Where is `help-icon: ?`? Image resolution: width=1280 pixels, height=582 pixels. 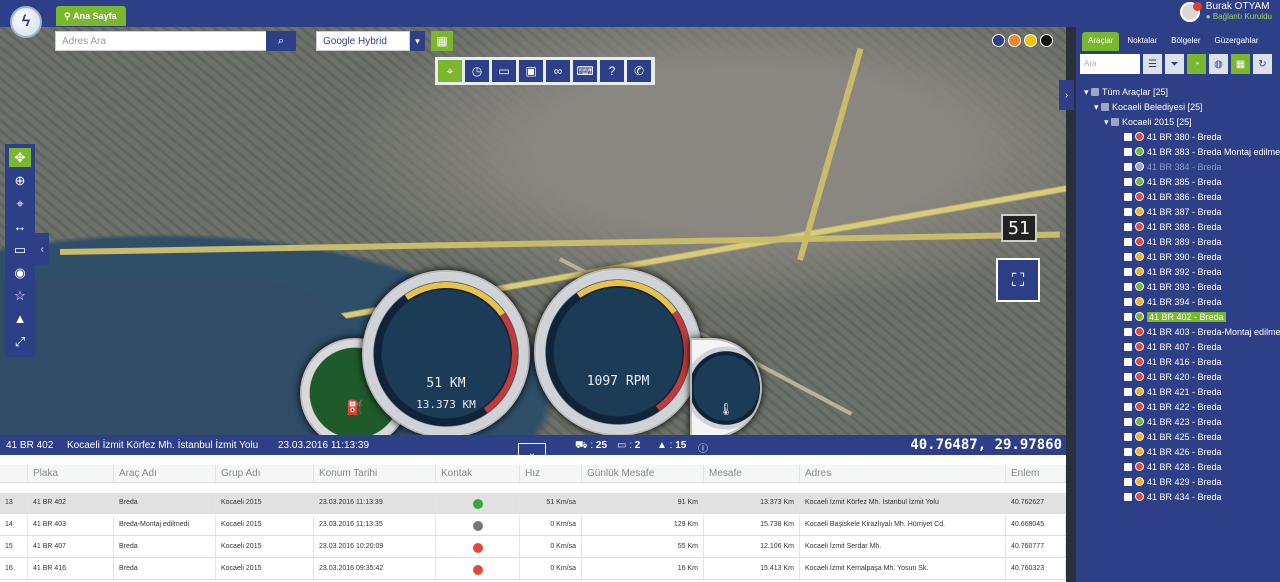 help-icon: ? is located at coordinates (612, 71).